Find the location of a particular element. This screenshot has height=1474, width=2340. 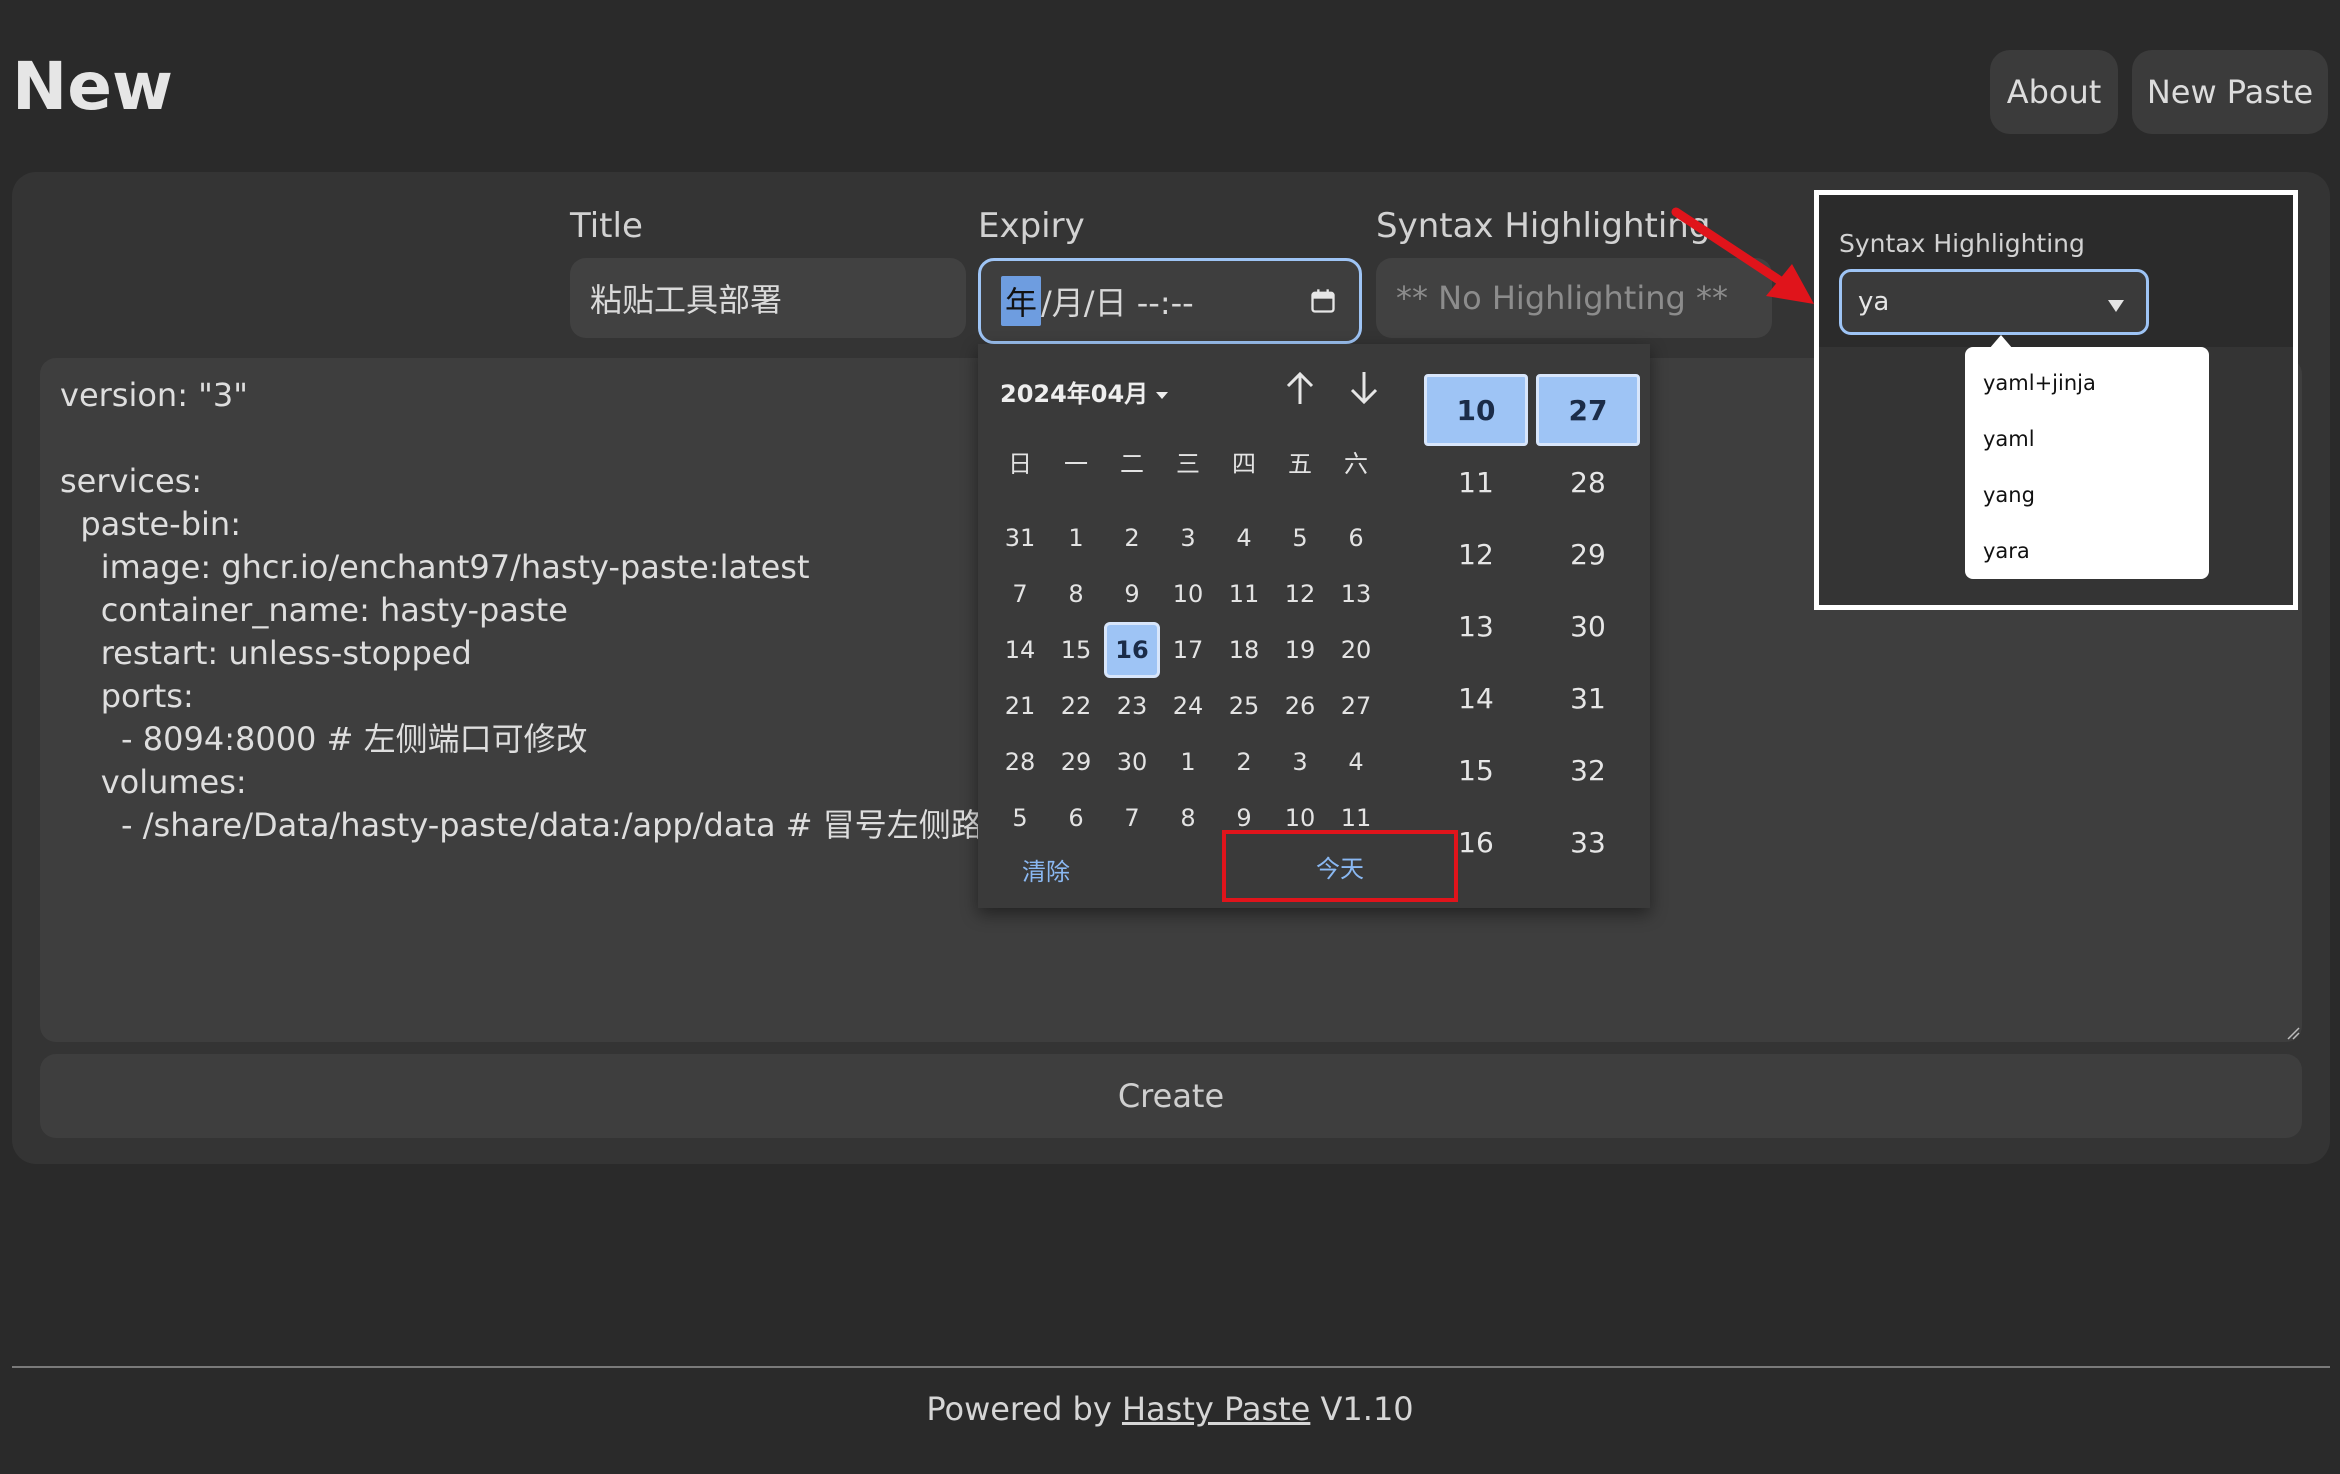

month-year-selector: 2024年04月 is located at coordinates (1084, 391).